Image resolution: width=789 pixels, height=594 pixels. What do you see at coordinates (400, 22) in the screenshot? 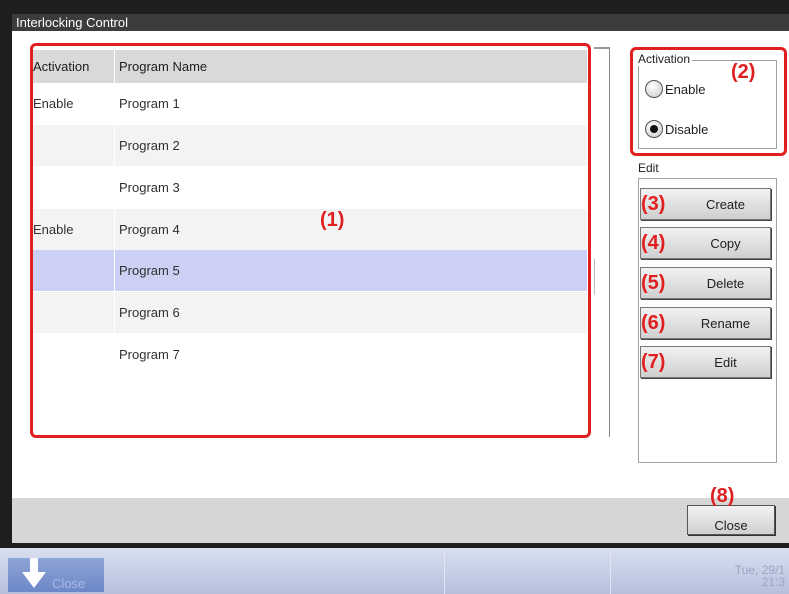
I see `window-title: Interlocking Control` at bounding box center [400, 22].